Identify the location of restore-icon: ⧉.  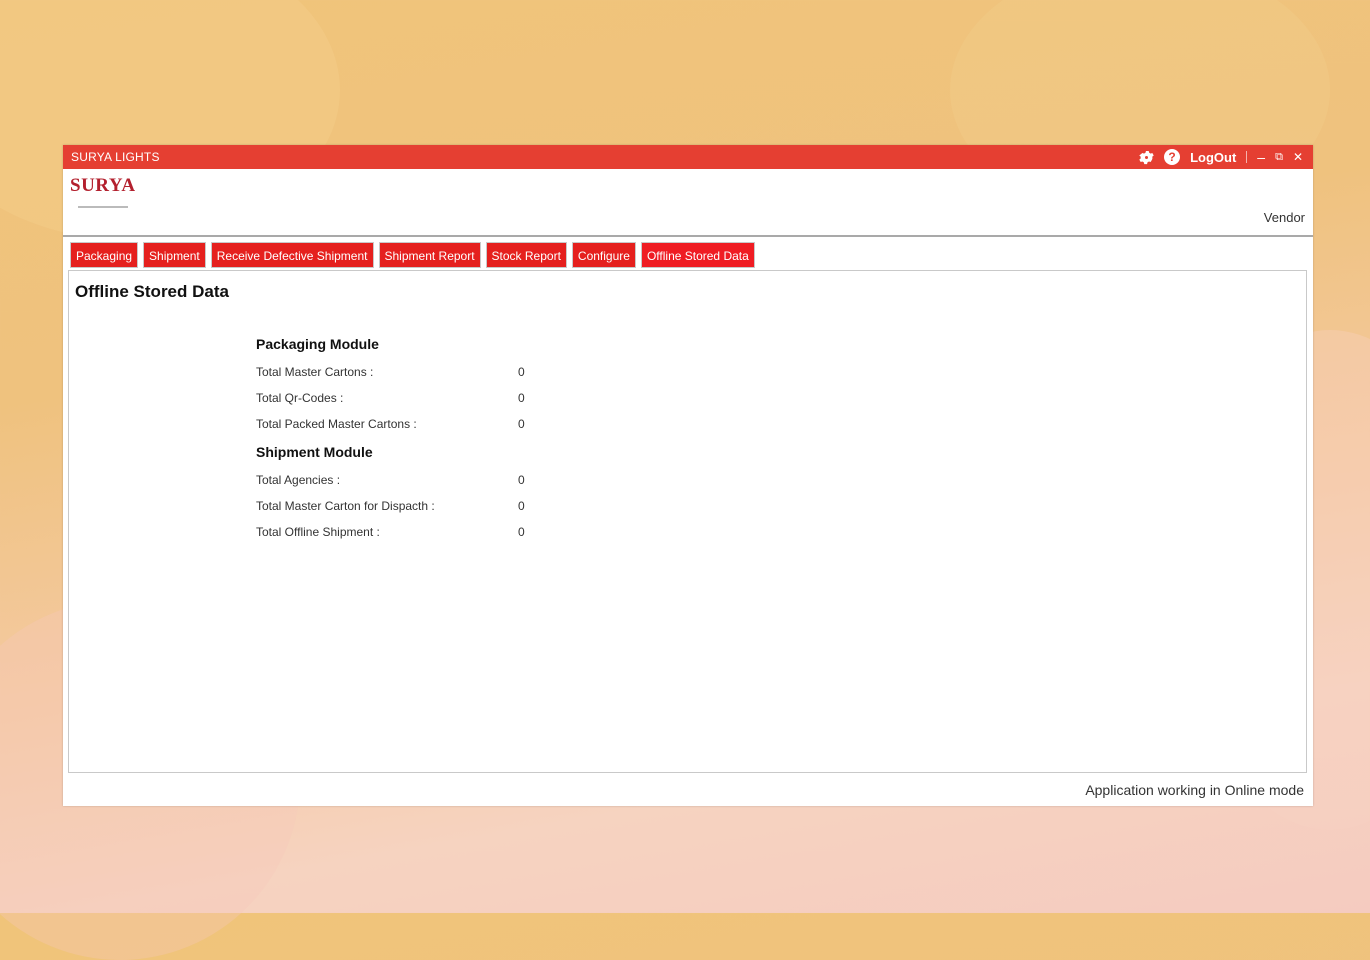
(1279, 157).